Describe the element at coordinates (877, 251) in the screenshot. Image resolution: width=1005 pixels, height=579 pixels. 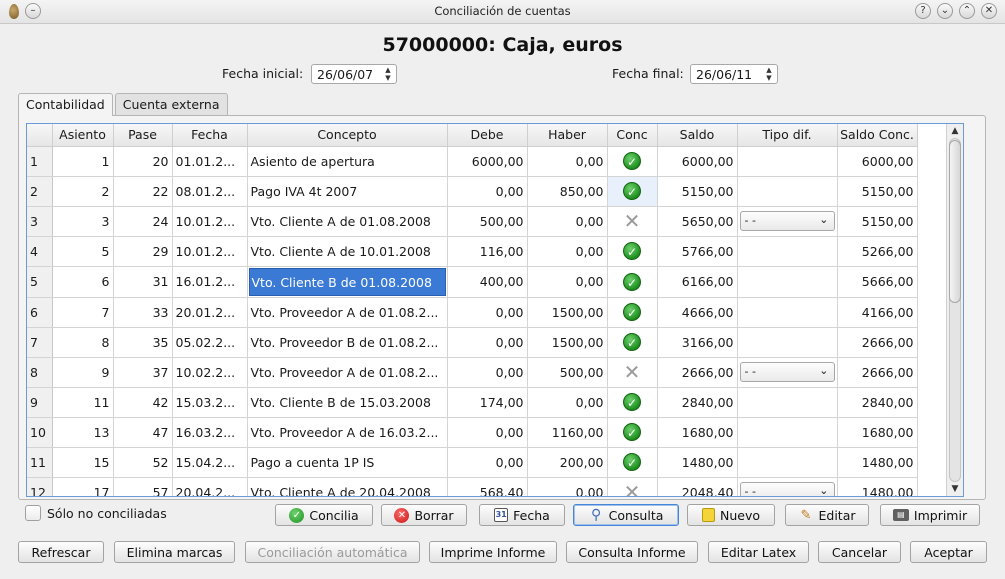
I see `saldo-conc-cell: 5266,00` at that location.